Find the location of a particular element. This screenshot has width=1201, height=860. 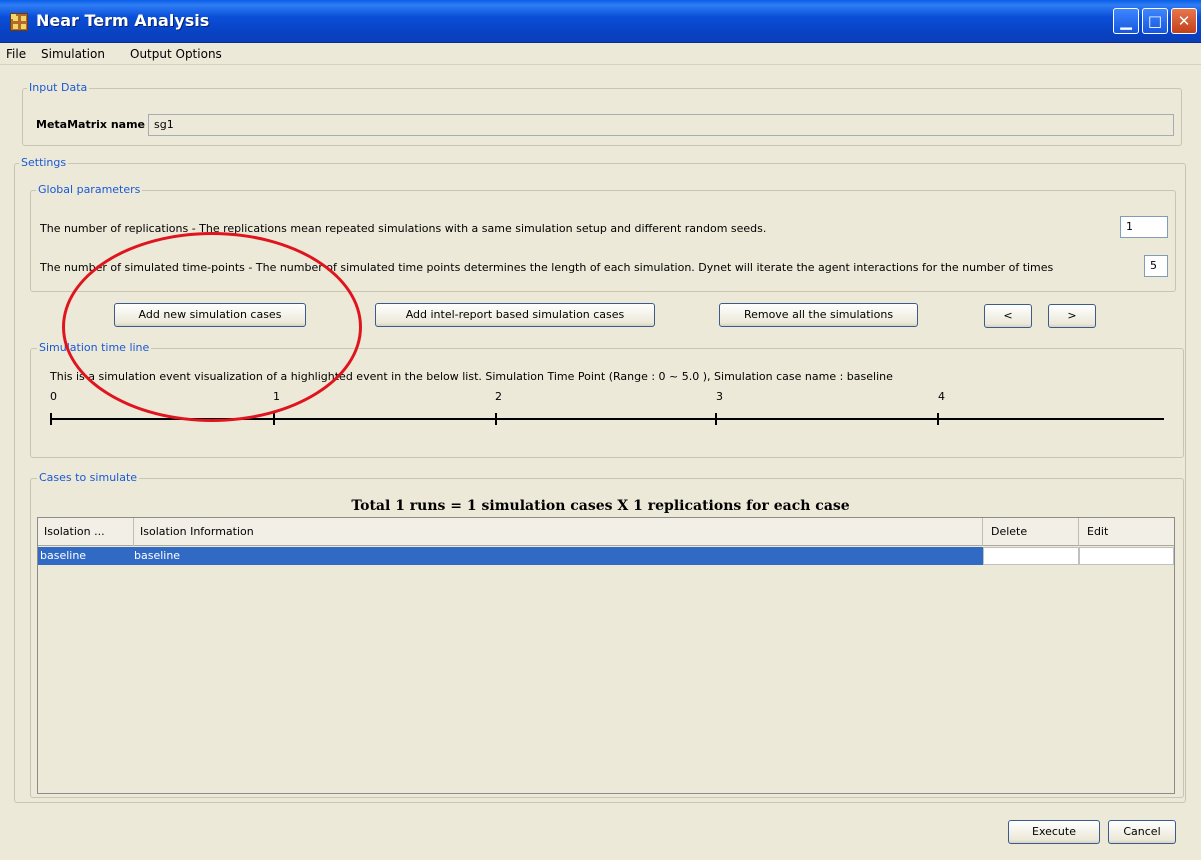

maximize-button: □ is located at coordinates (1155, 21).